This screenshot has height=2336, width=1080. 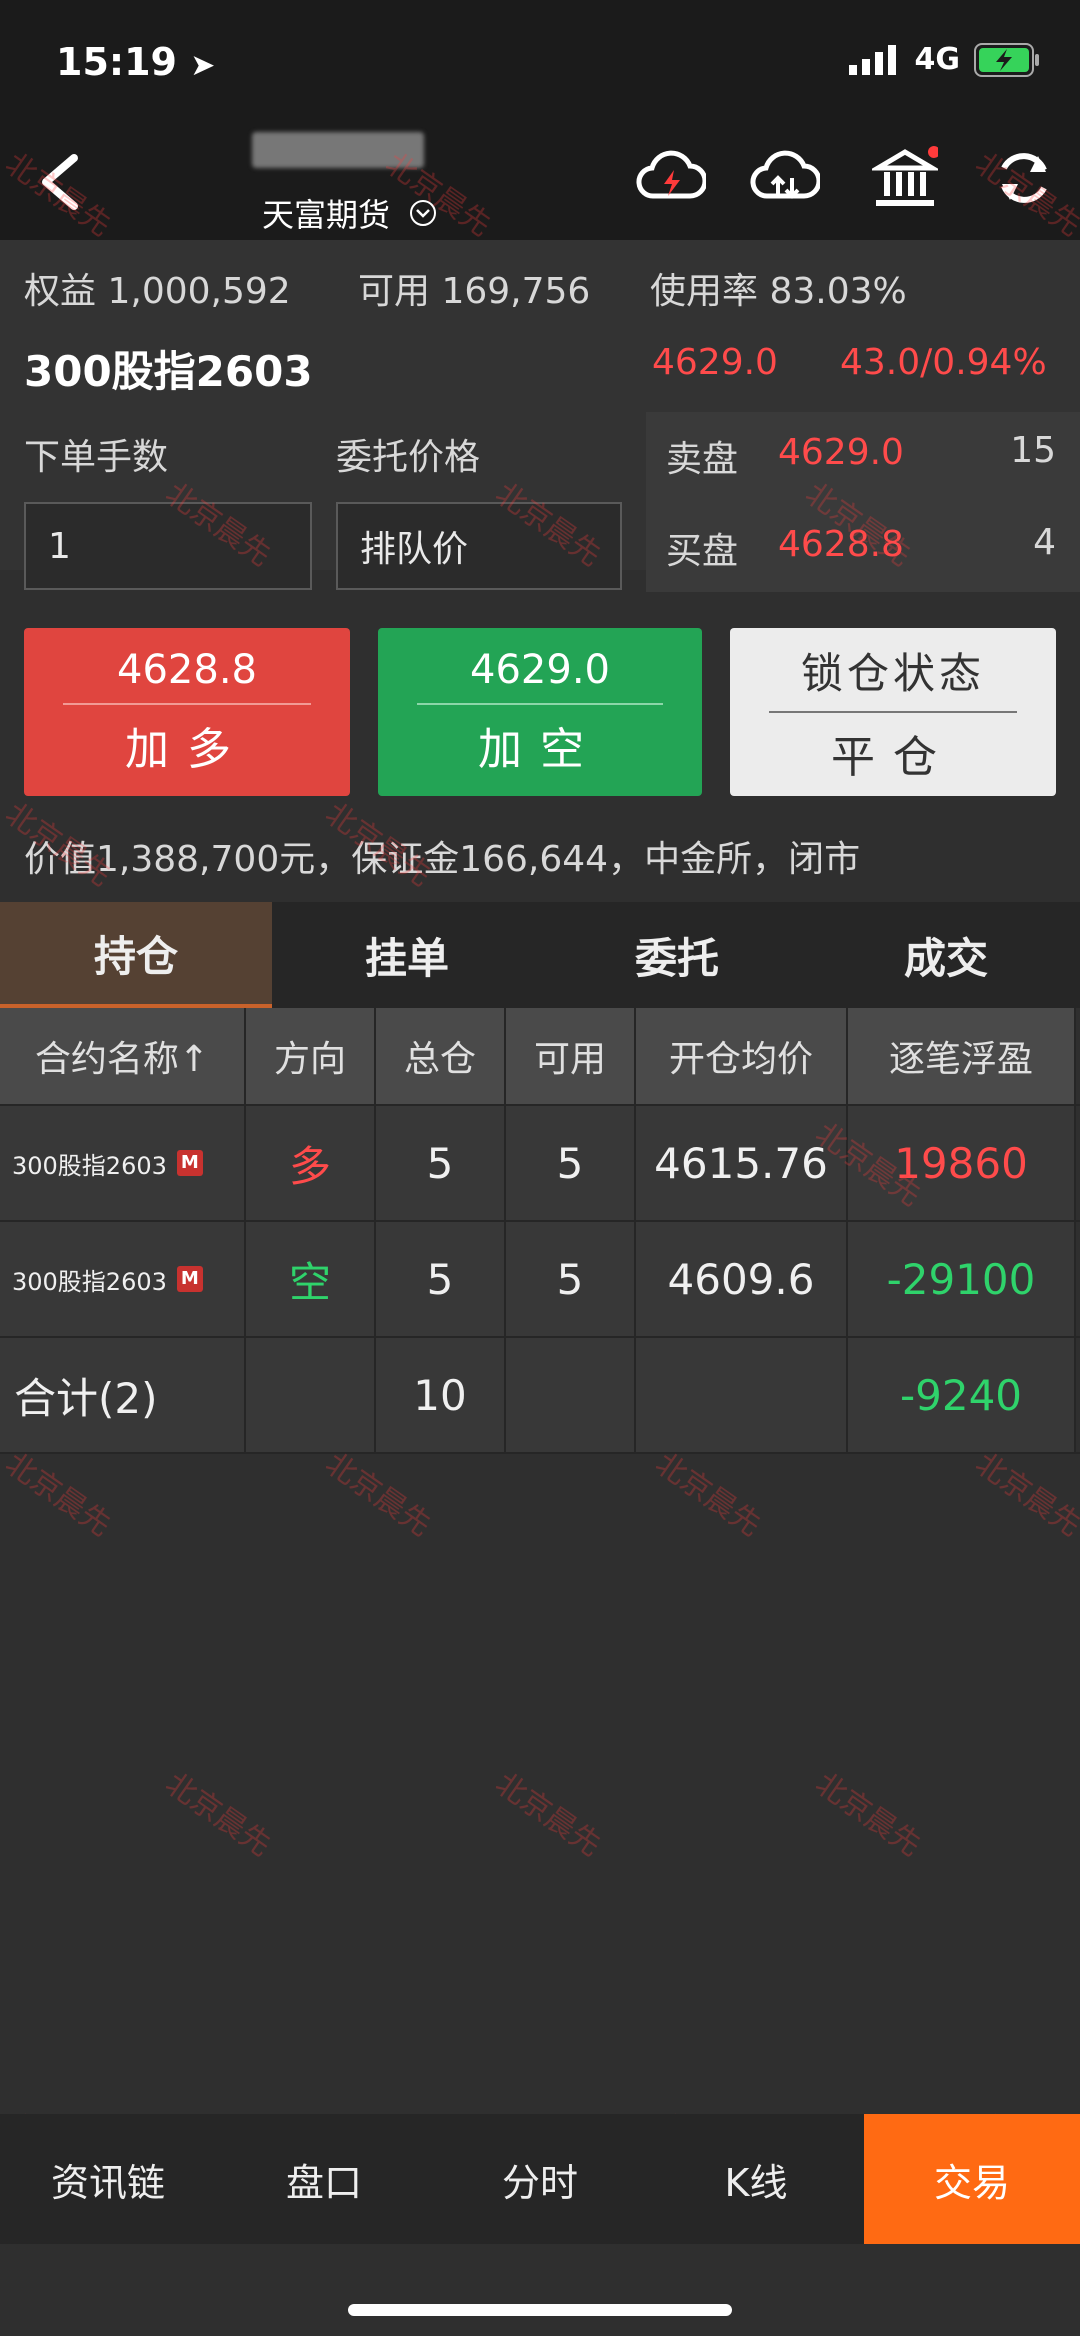 What do you see at coordinates (203, 65) in the screenshot?
I see `location-arrow-icon: ➤` at bounding box center [203, 65].